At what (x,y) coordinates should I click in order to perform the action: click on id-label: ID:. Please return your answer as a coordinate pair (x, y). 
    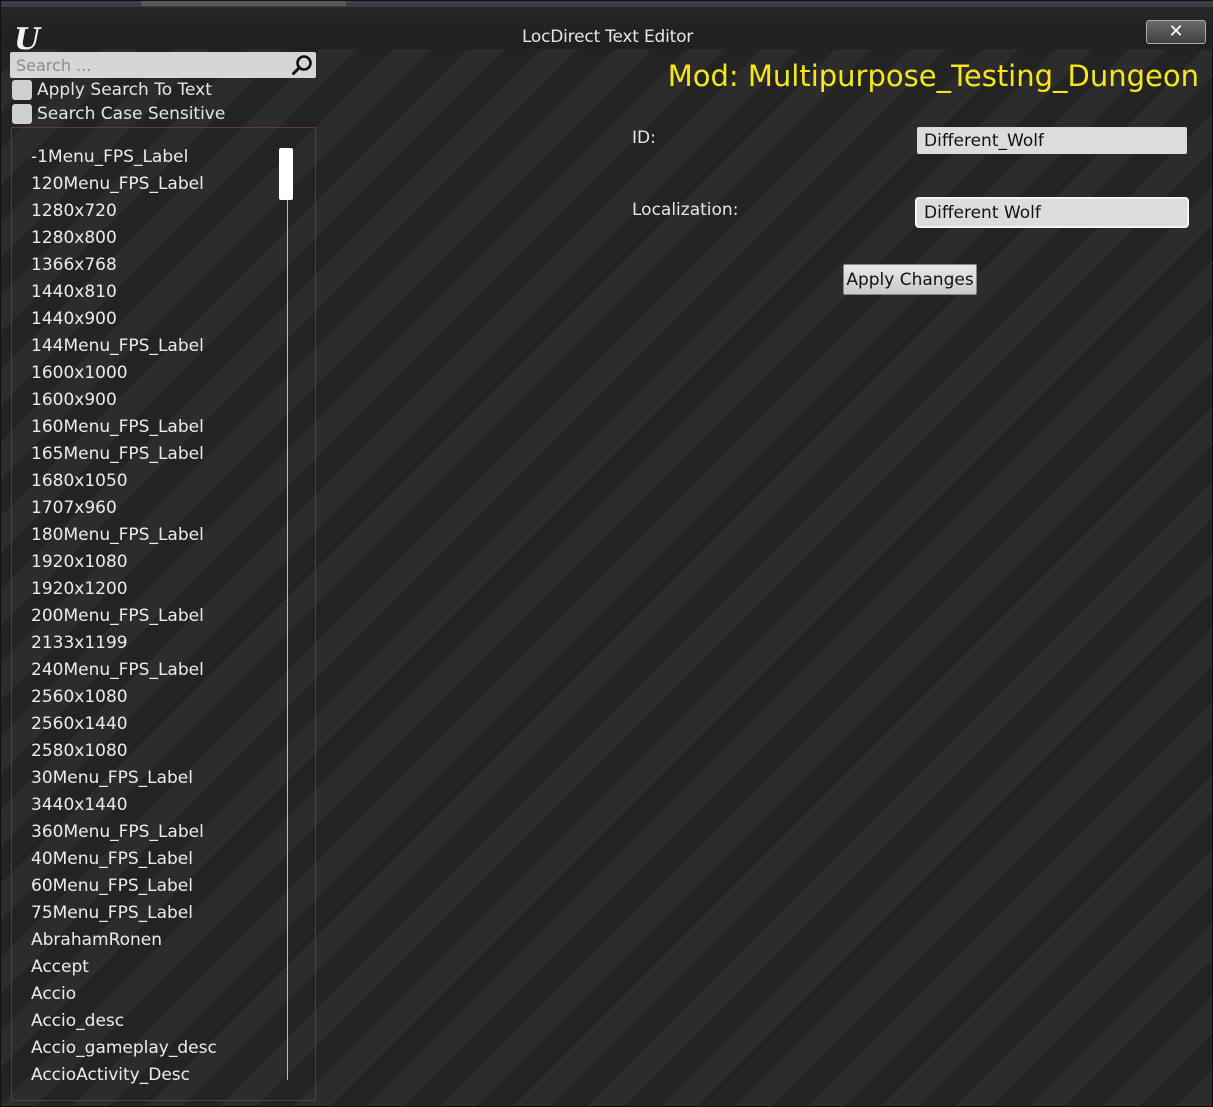
    Looking at the image, I should click on (644, 138).